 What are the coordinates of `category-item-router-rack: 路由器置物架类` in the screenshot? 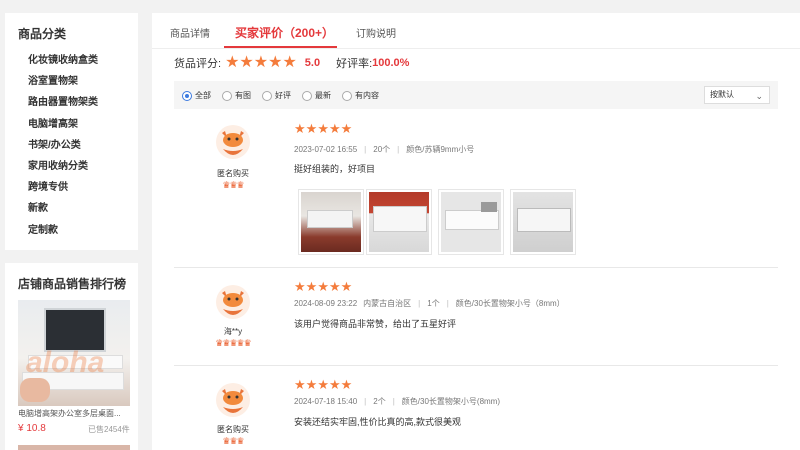 It's located at (63, 102).